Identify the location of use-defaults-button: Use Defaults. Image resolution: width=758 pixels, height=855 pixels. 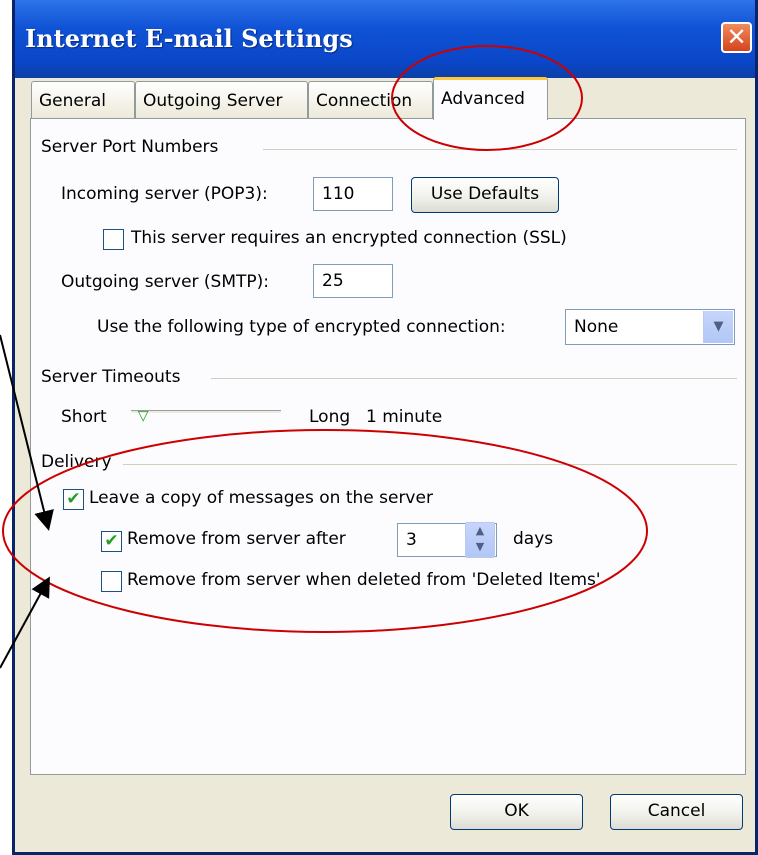
(485, 195).